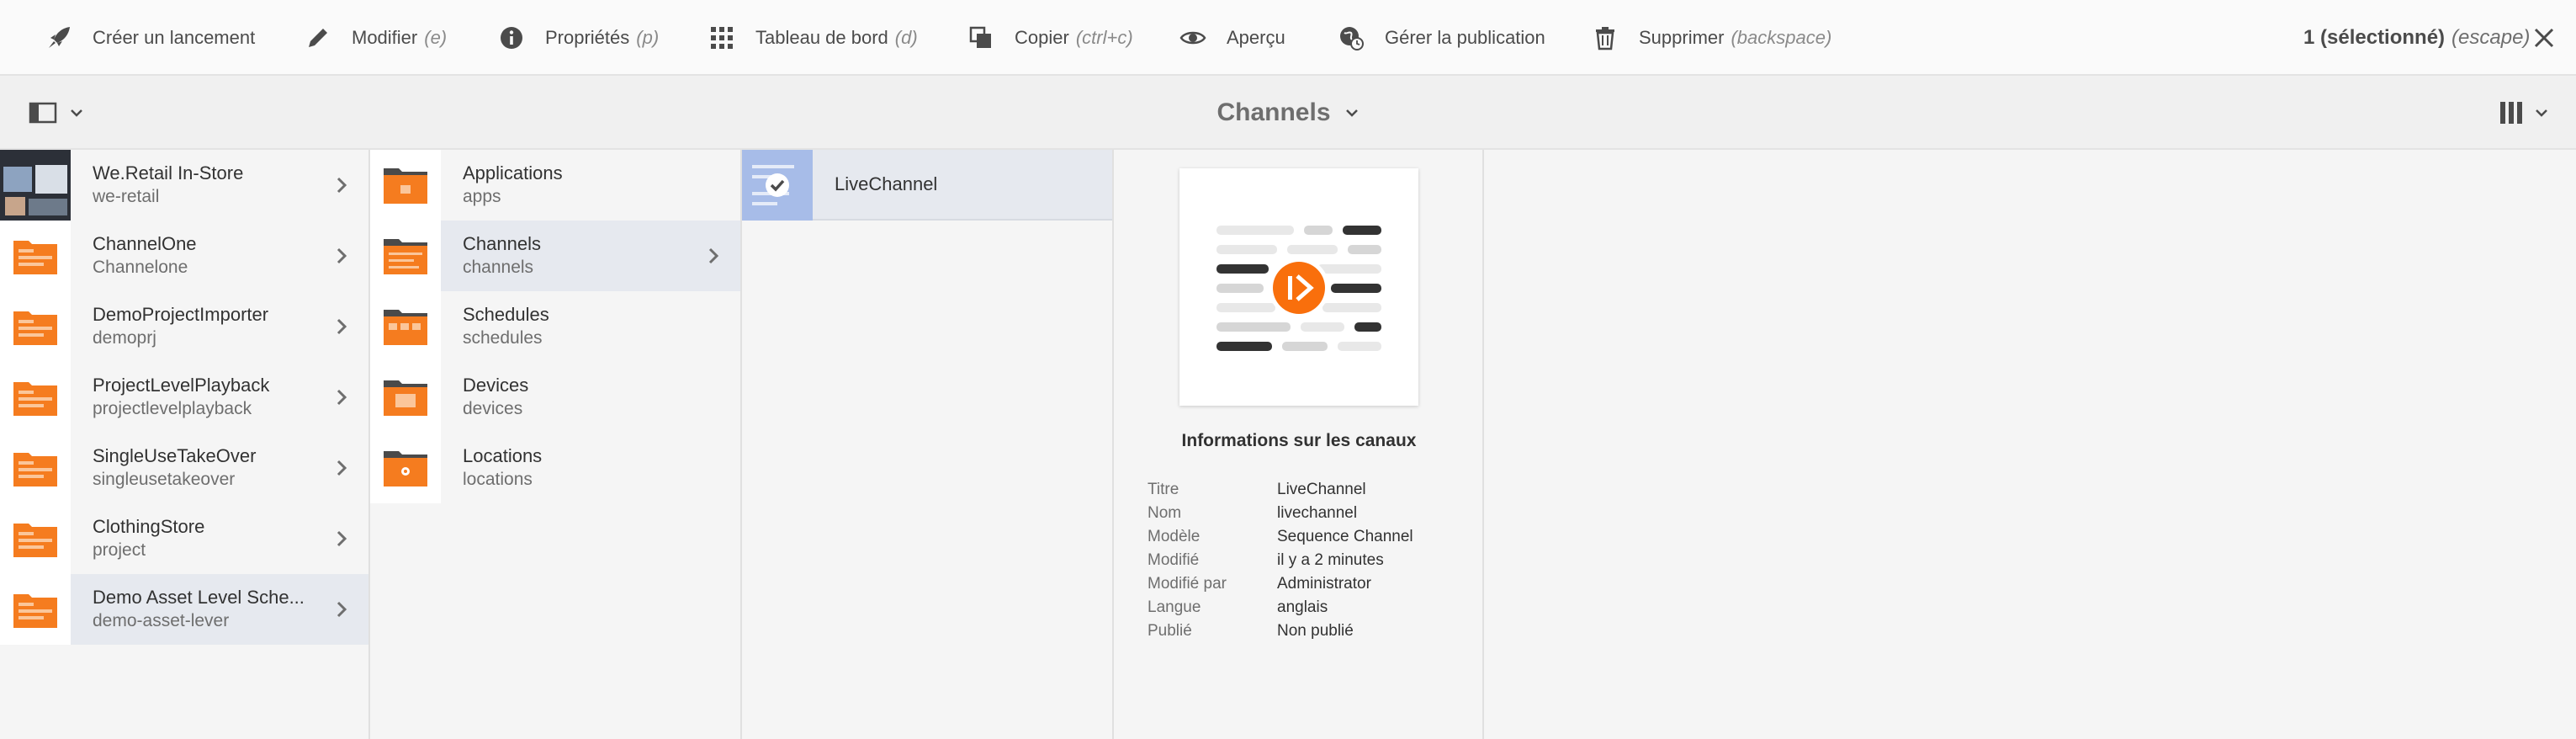 The width and height of the screenshot is (2576, 739). What do you see at coordinates (777, 185) in the screenshot?
I see `selected-check-icon` at bounding box center [777, 185].